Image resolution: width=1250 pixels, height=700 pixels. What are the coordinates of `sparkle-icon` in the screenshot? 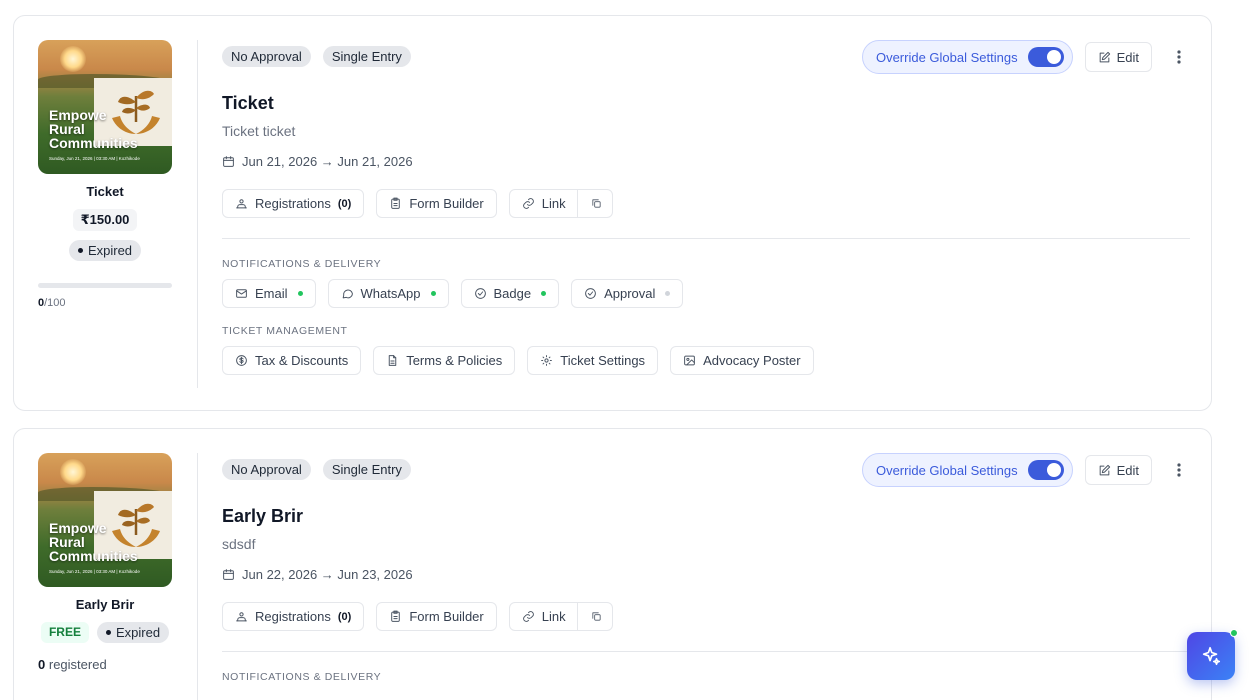 It's located at (1211, 656).